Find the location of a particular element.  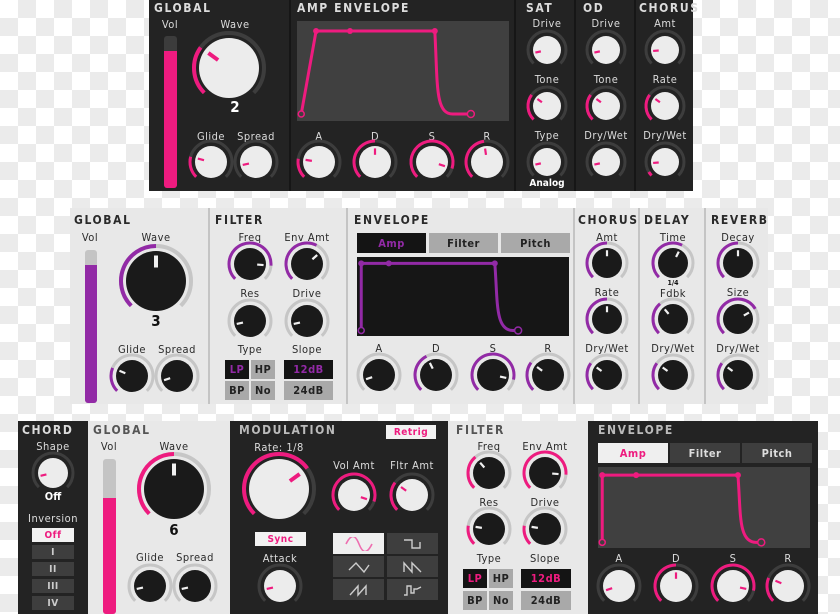

inversion-ii: II is located at coordinates (53, 569).